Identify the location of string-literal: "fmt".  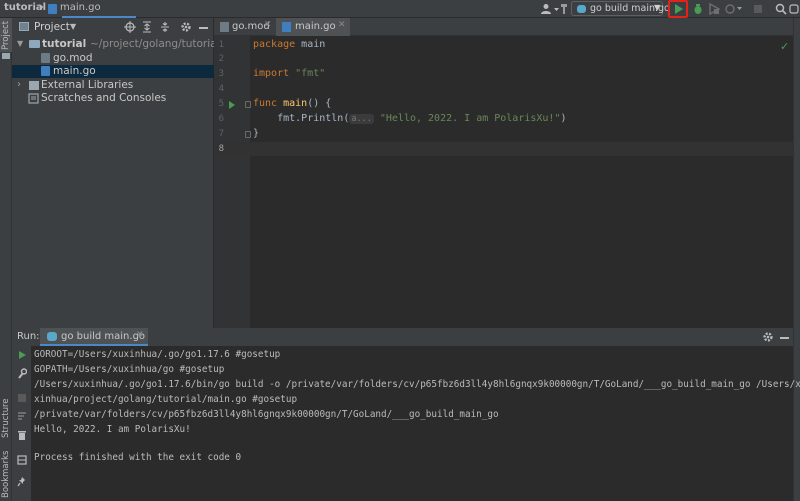
(307, 73).